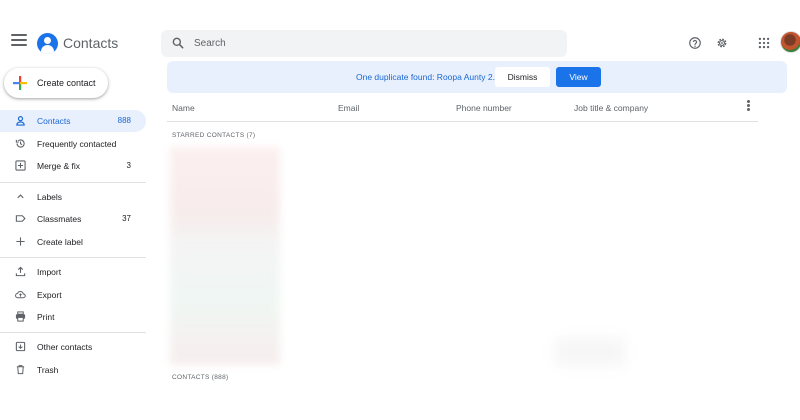  What do you see at coordinates (20, 121) in the screenshot?
I see `person-icon` at bounding box center [20, 121].